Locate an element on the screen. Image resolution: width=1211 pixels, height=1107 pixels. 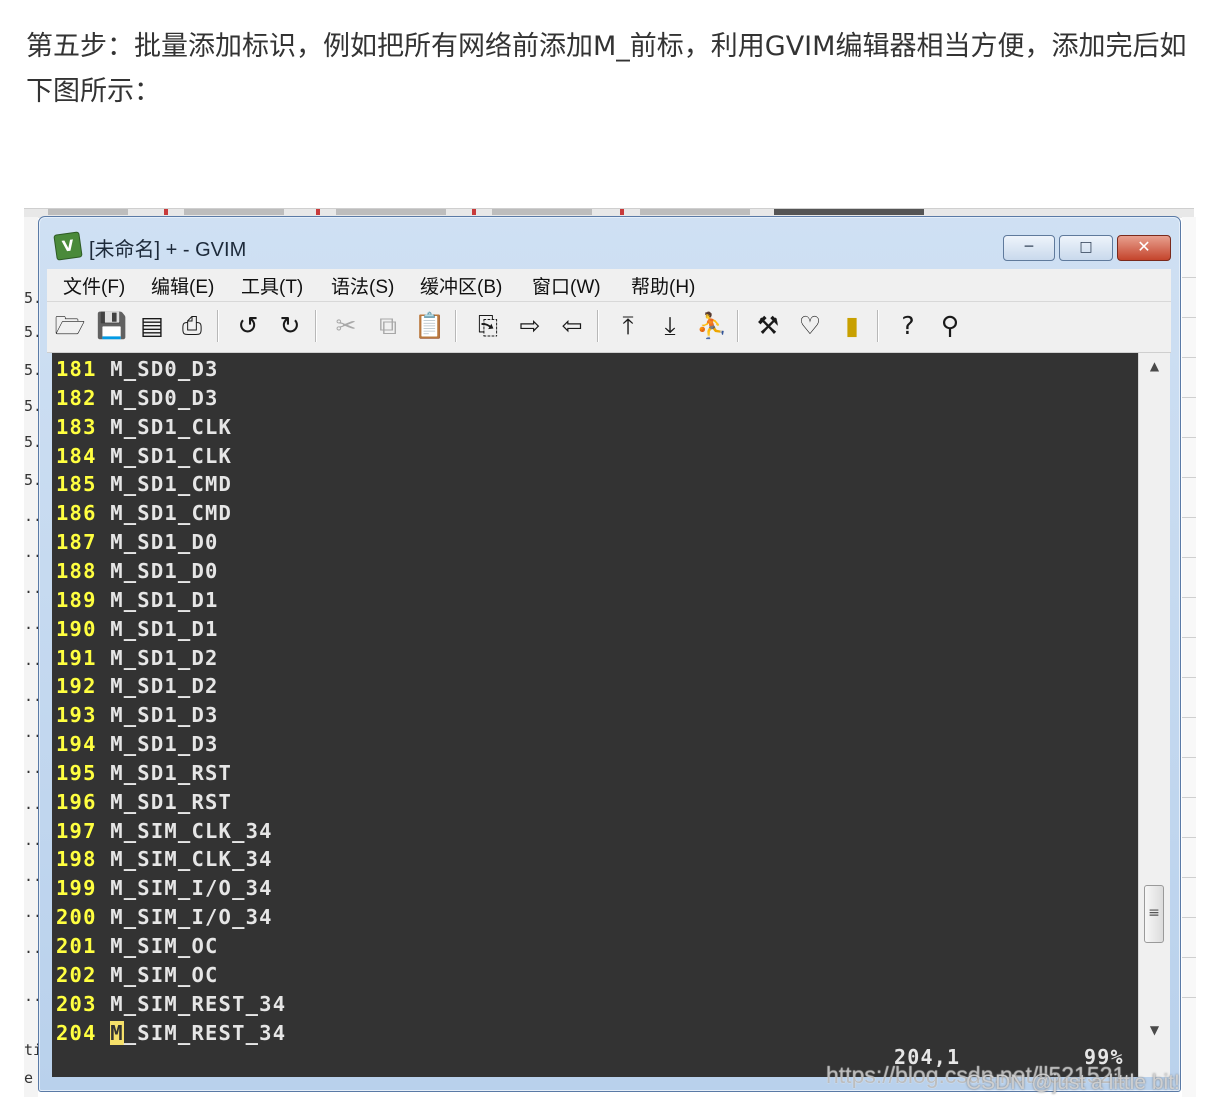
find-help-icon: ⚲ is located at coordinates (950, 326).